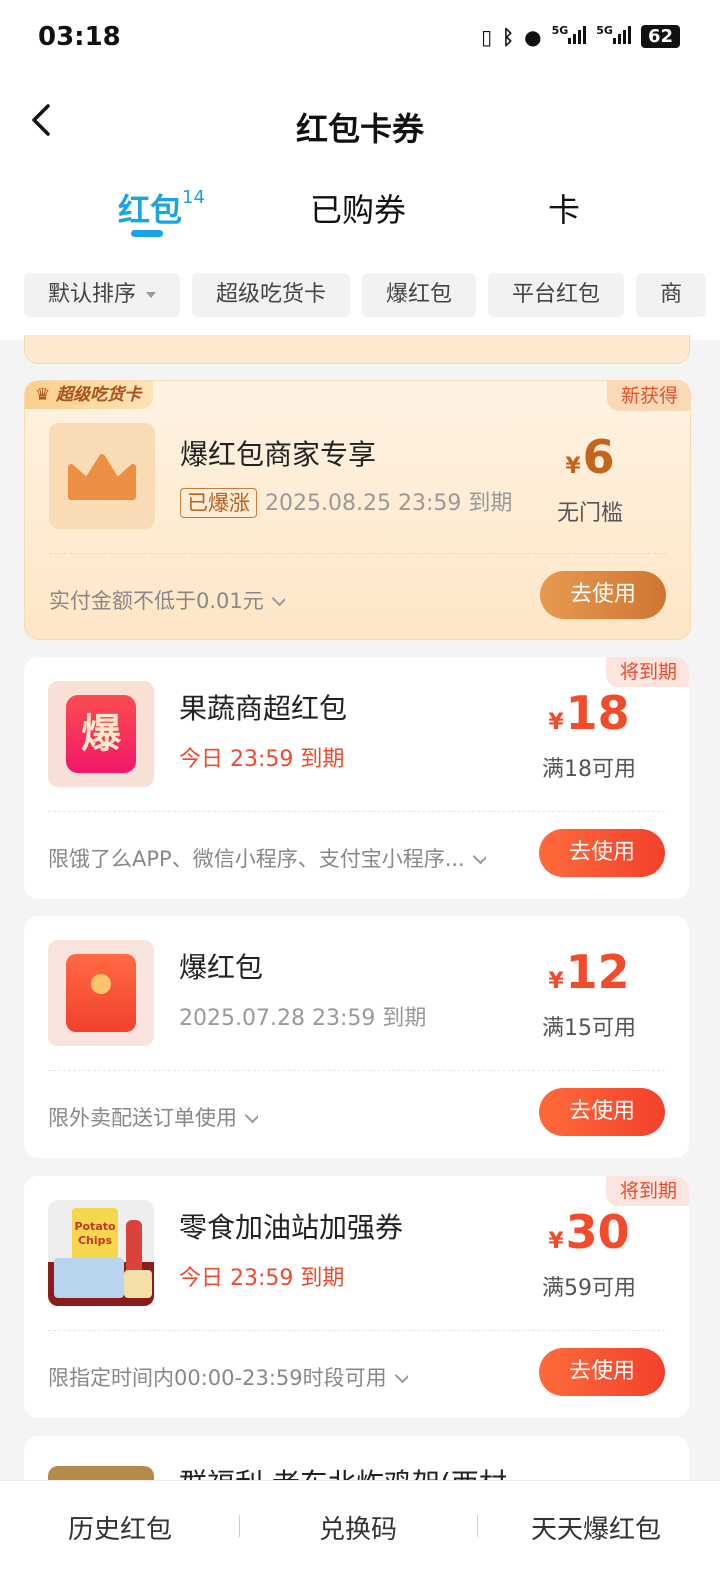 This screenshot has width=720, height=1585. Describe the element at coordinates (564, 208) in the screenshot. I see `tab-card: 卡` at that location.